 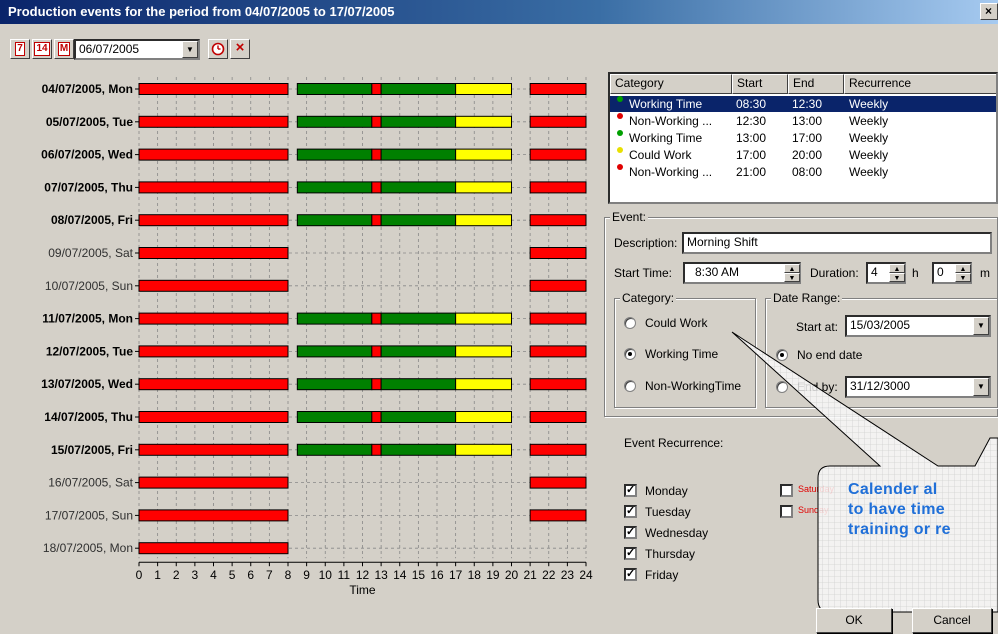 I want to click on ok-button: OK, so click(x=854, y=620).